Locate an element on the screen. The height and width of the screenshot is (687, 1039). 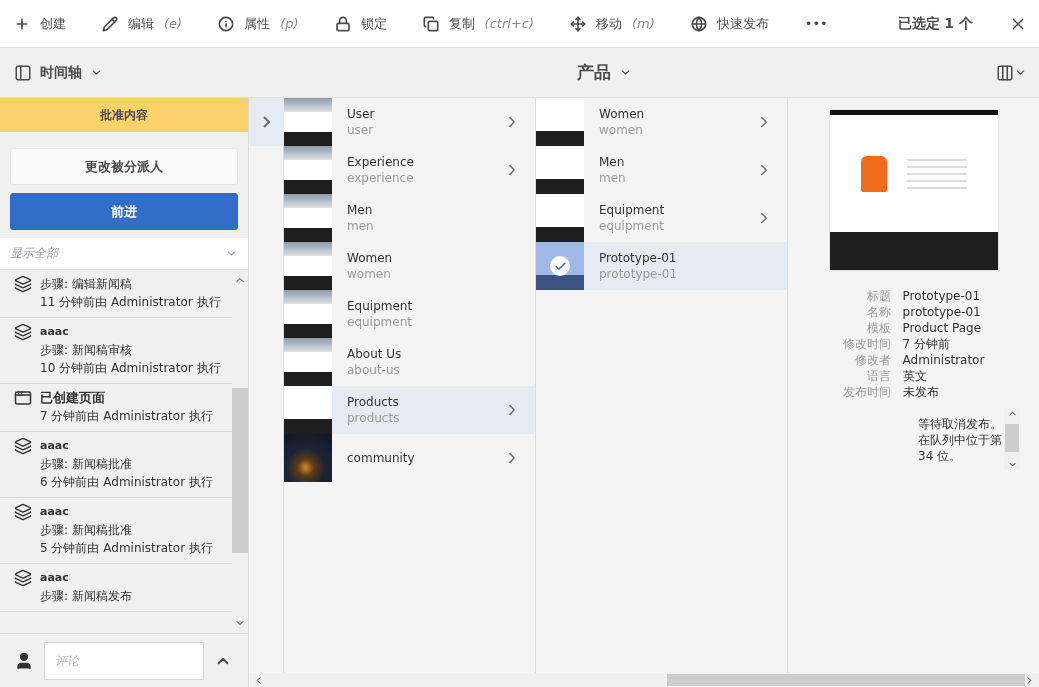
columns-icon is located at coordinates (1005, 72).